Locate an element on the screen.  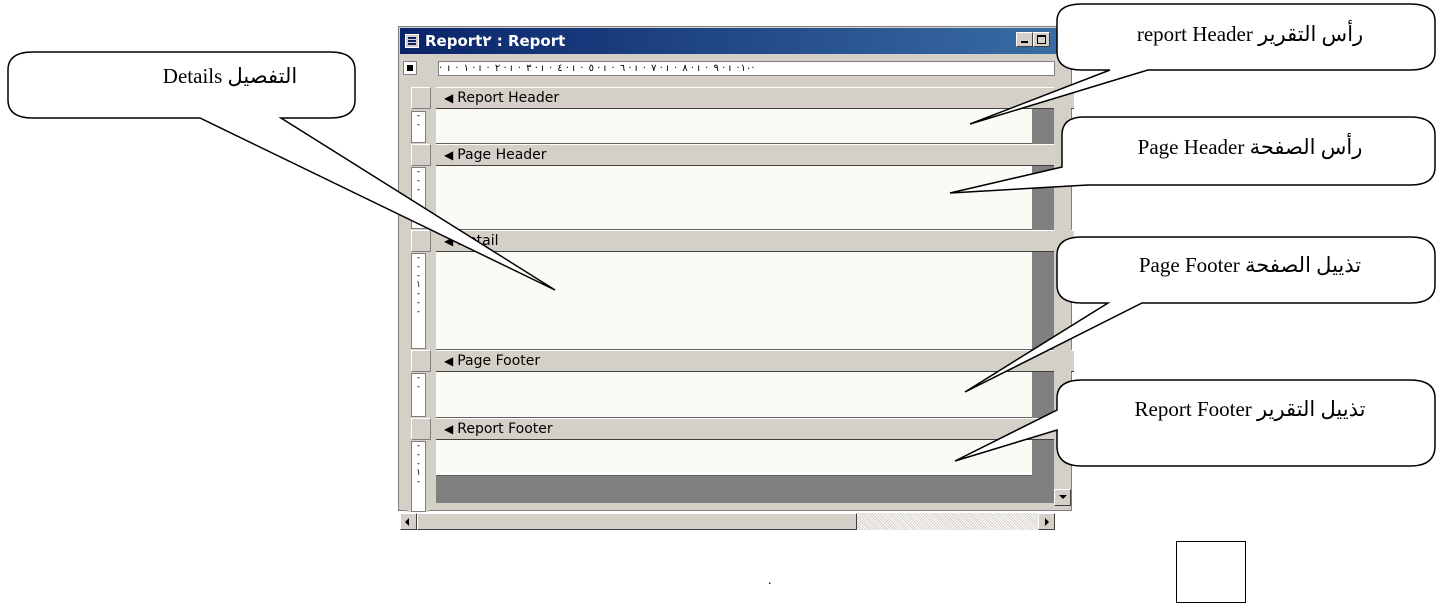
callout-report-header-text: رأس التقرير report Header is located at coordinates (1250, 34).